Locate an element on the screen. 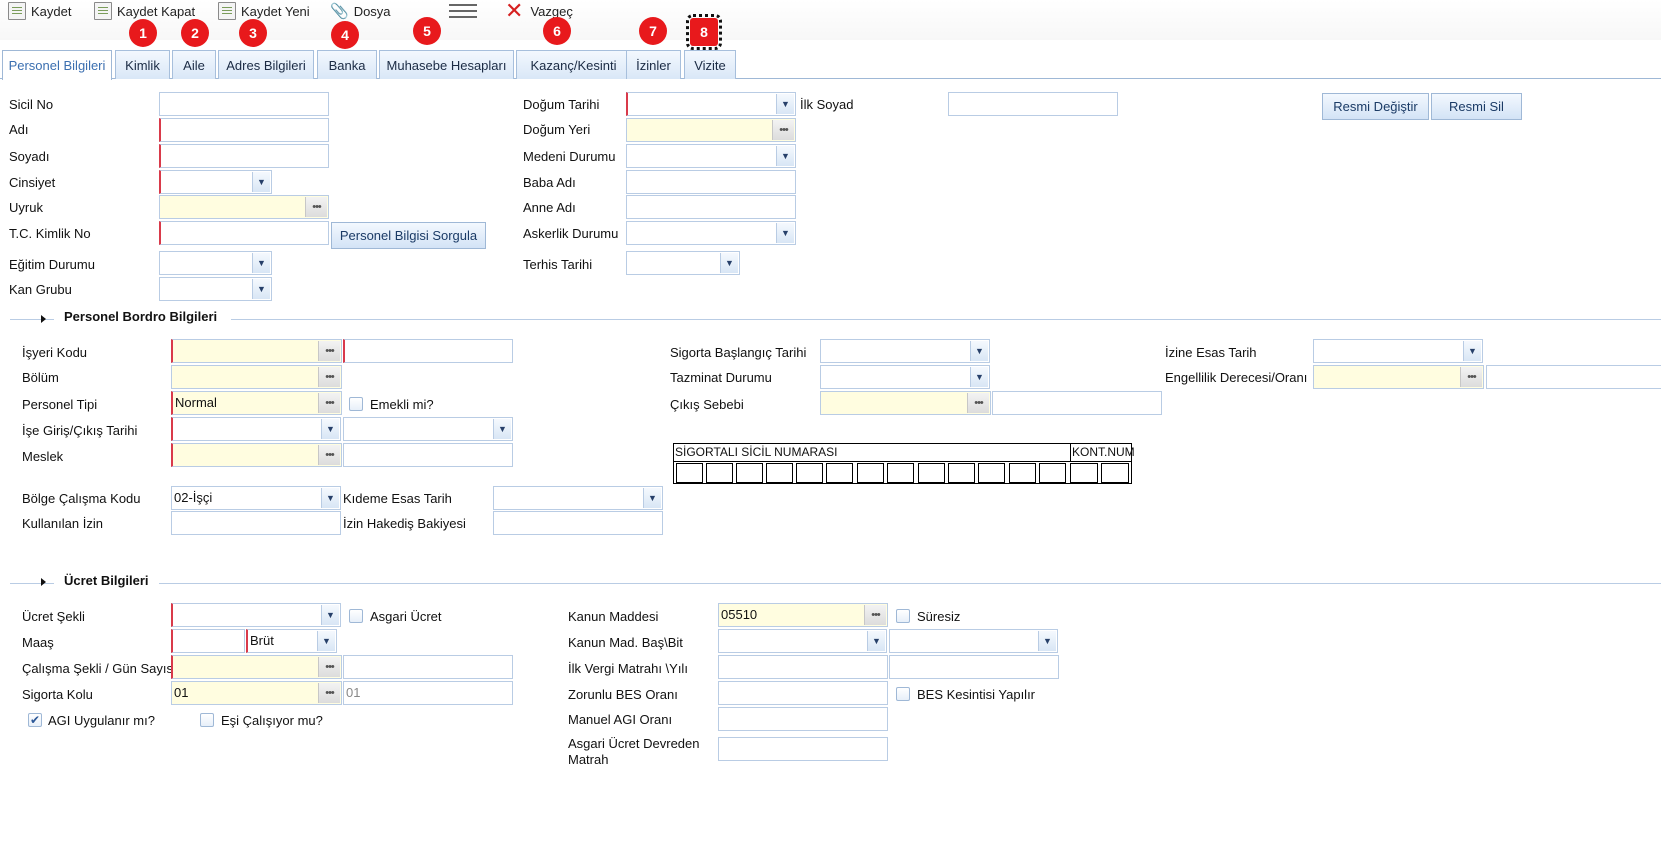 This screenshot has width=1661, height=843. sicil-no-input is located at coordinates (244, 104).